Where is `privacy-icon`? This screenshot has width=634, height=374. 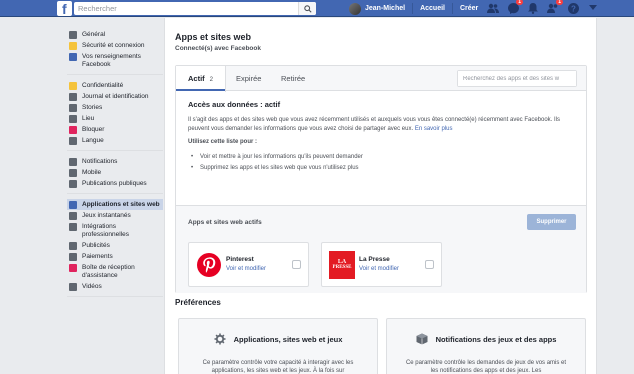 privacy-icon is located at coordinates (73, 85).